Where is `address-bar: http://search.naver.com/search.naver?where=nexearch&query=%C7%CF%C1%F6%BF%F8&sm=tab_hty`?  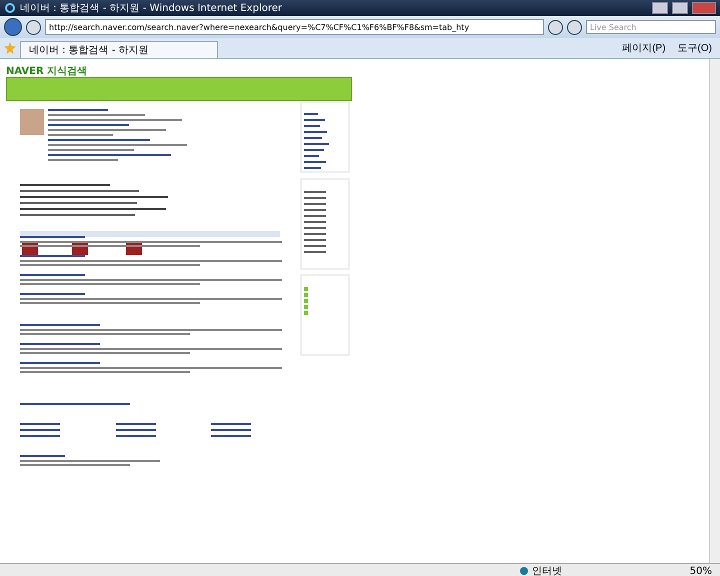 address-bar: http://search.naver.com/search.naver?where=nexearch&query=%C7%CF%C1%F6%BF%F8&sm=tab_hty is located at coordinates (294, 27).